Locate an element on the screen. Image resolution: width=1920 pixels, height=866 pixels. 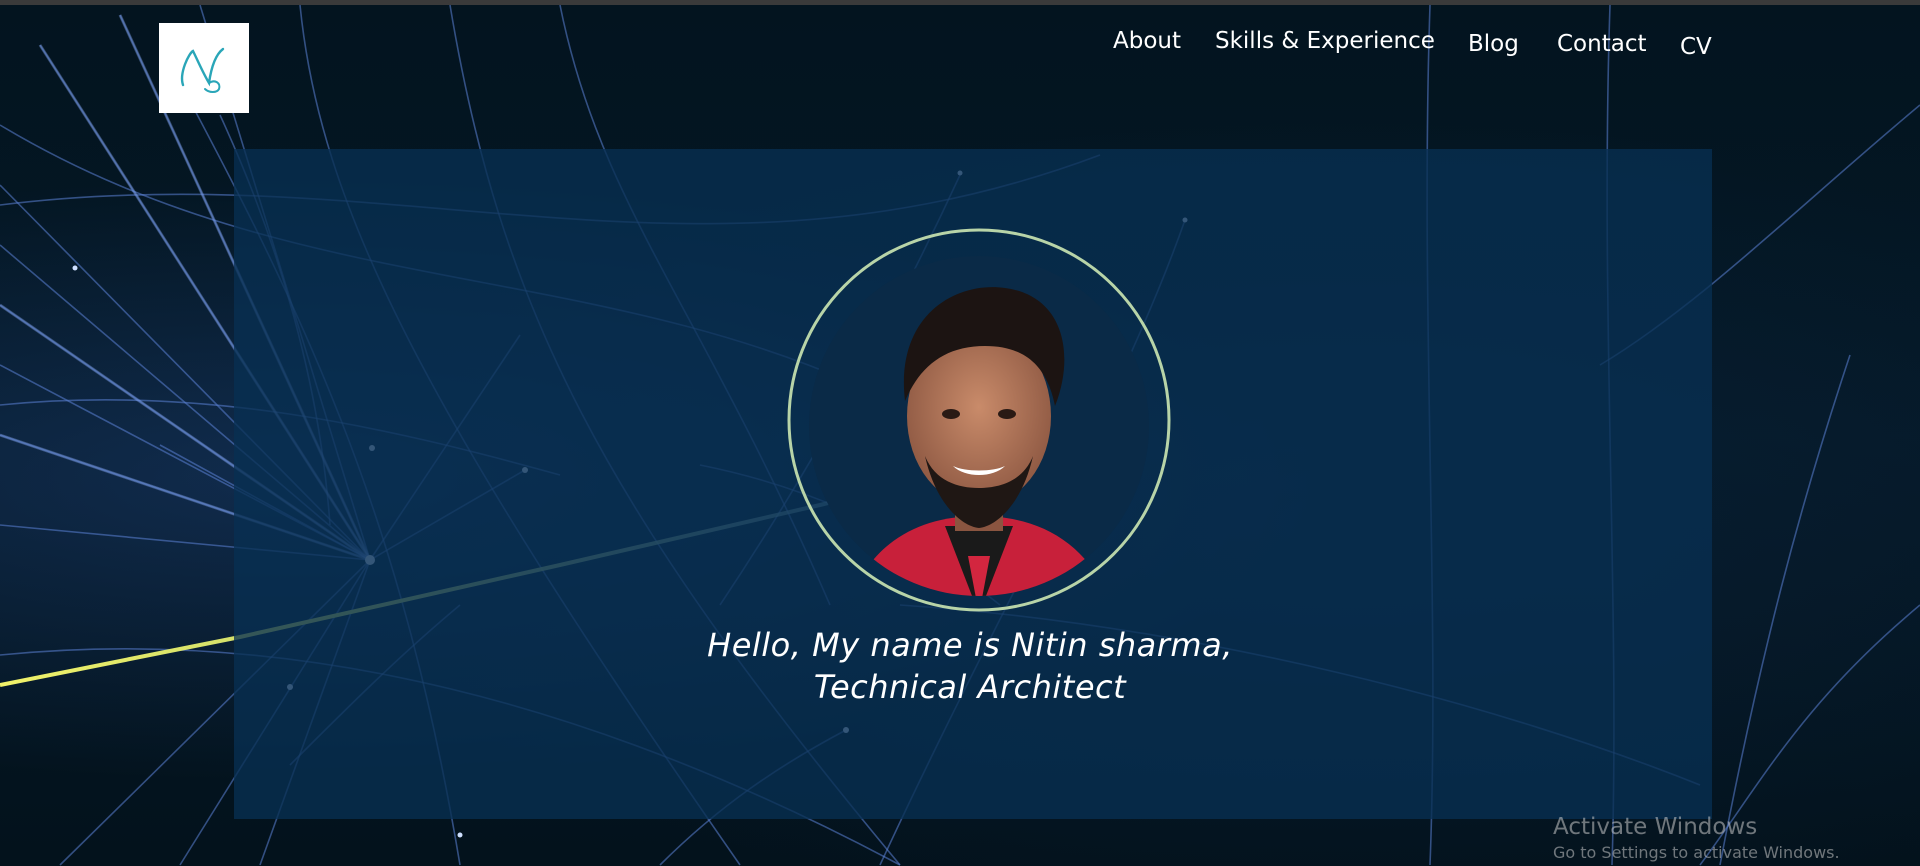
greeting-line-name: Hello, My name is Nitin sharma, is located at coordinates (970, 645).